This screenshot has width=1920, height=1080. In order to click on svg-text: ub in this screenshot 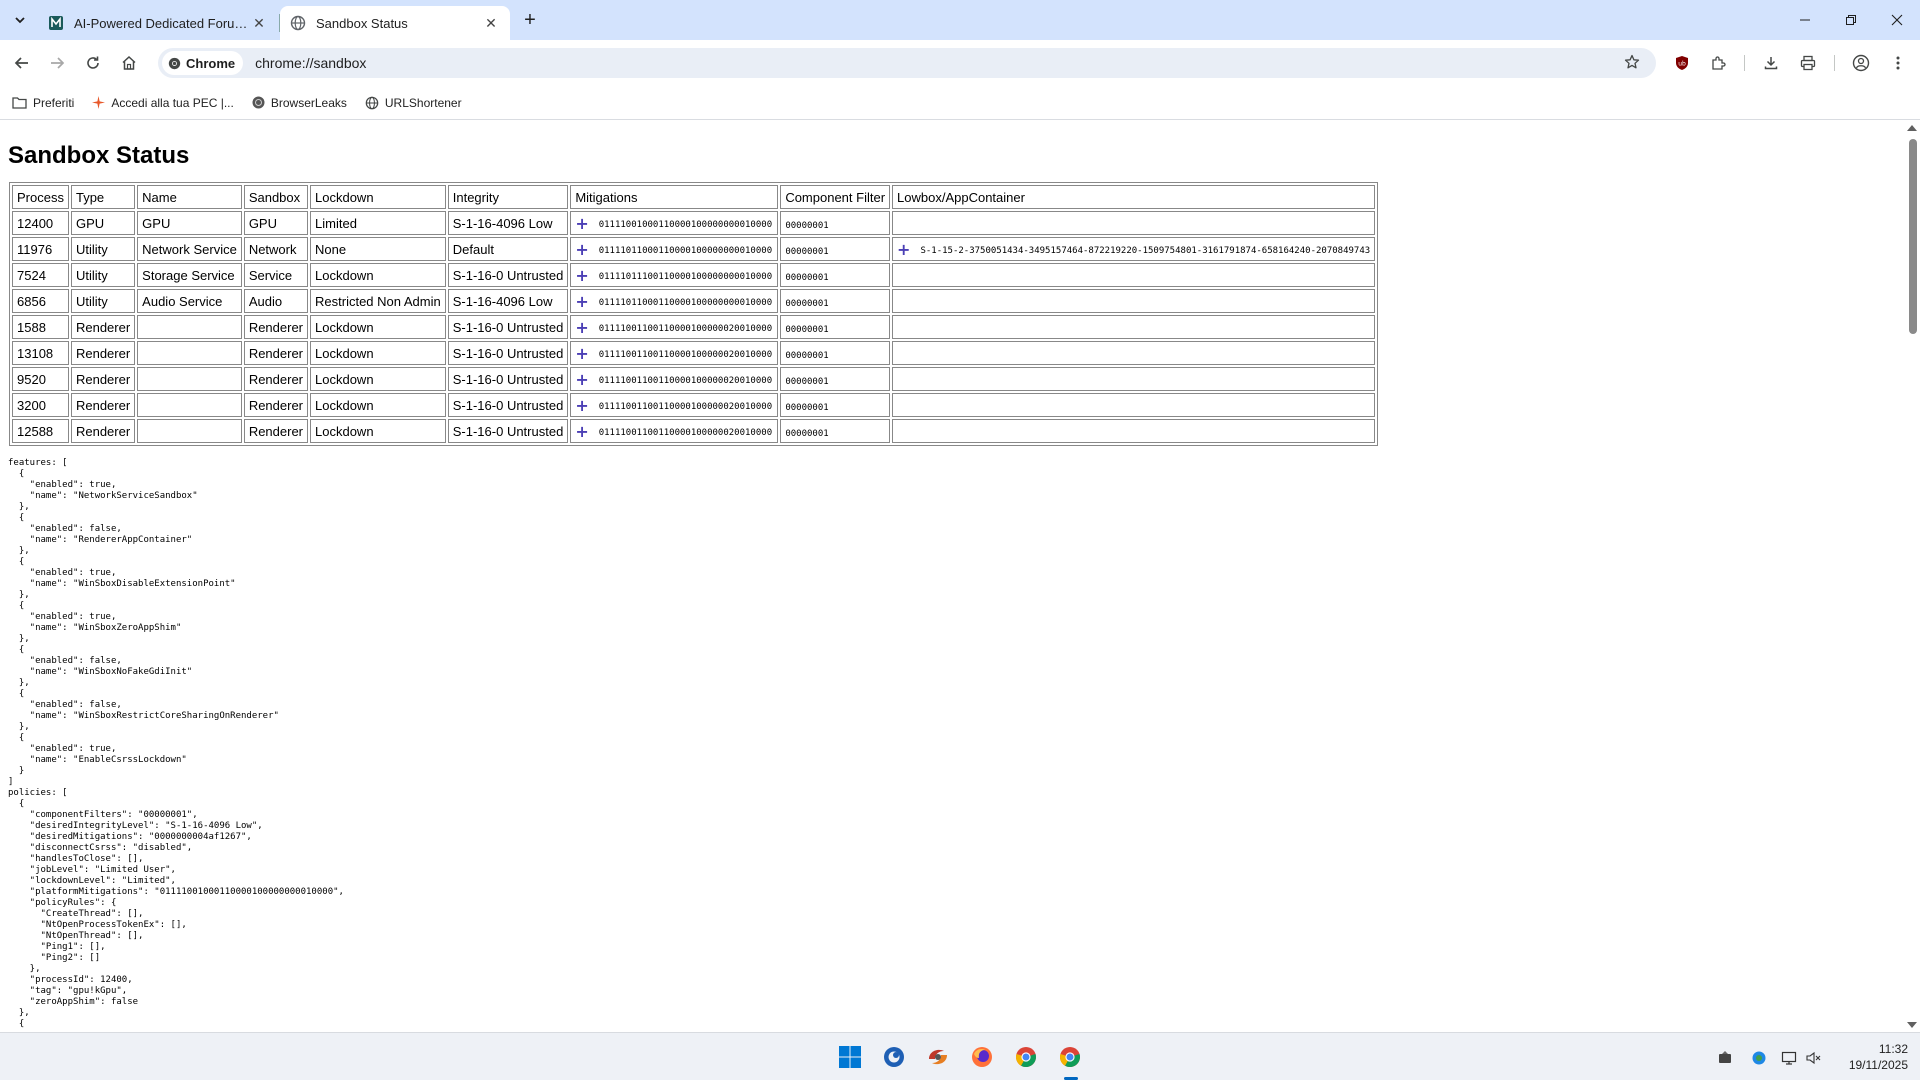, I will do `click(1682, 64)`.